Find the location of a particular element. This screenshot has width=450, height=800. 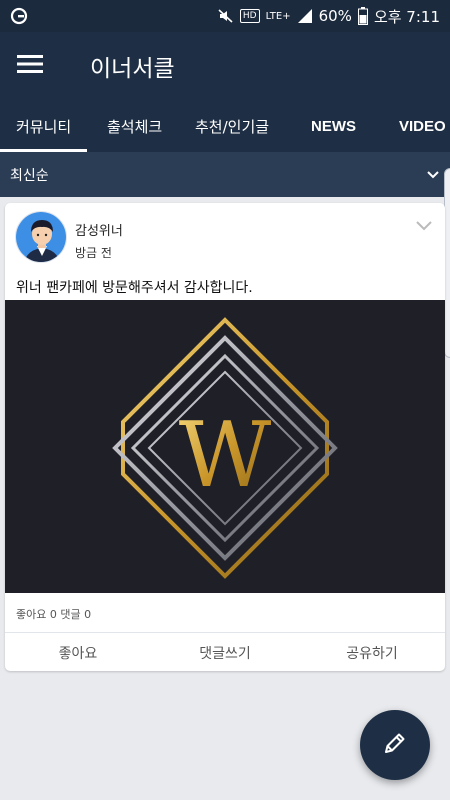

battery-percent: 60% is located at coordinates (335, 16).